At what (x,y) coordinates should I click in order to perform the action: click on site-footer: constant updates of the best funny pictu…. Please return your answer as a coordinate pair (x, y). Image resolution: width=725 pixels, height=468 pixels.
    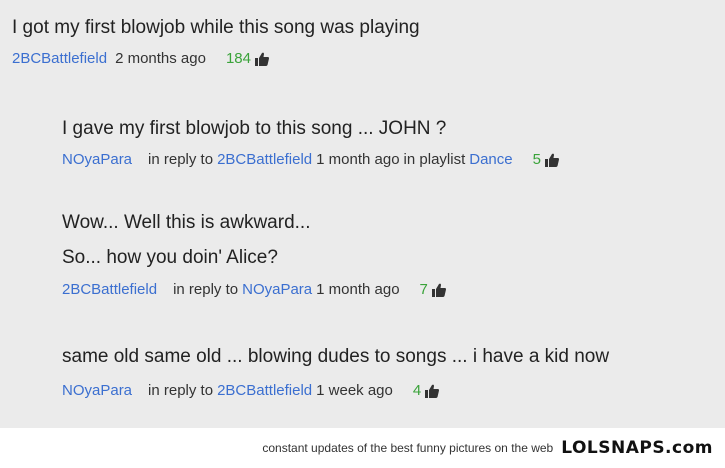
    Looking at the image, I should click on (362, 448).